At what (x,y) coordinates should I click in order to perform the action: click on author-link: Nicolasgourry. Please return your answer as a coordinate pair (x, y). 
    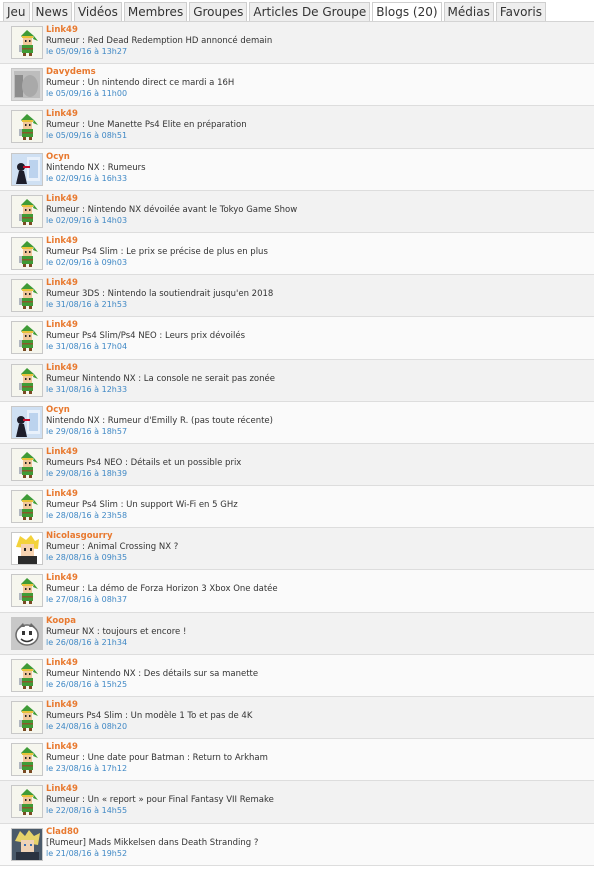
    Looking at the image, I should click on (79, 536).